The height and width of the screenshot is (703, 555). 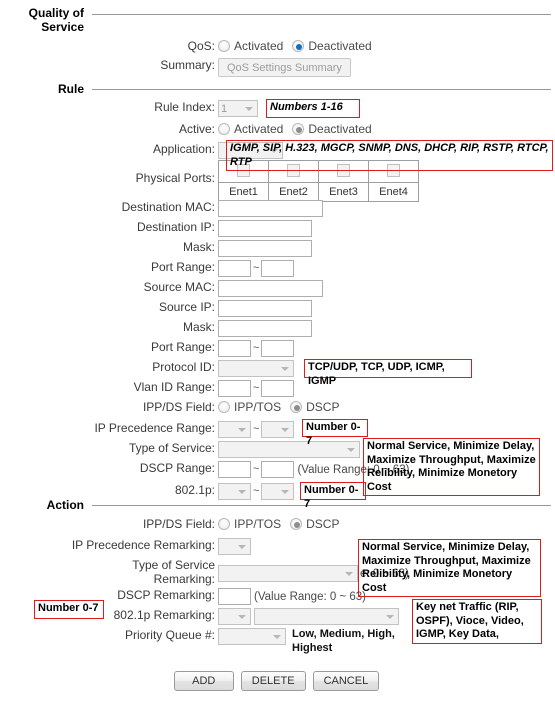 What do you see at coordinates (234, 388) in the screenshot?
I see `vlan-id-from-input` at bounding box center [234, 388].